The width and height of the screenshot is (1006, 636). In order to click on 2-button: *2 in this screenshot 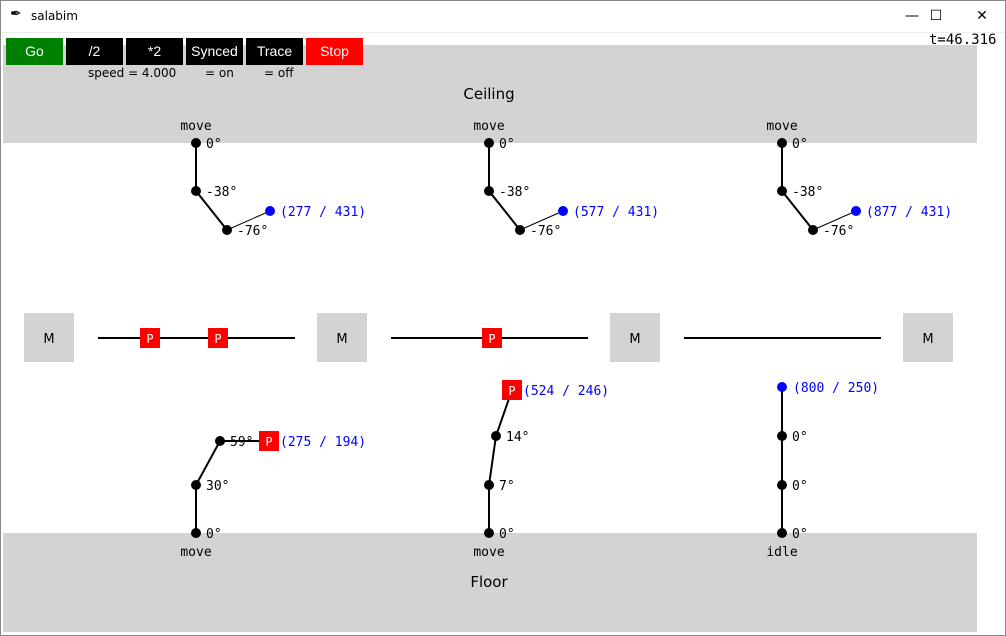, I will do `click(154, 51)`.